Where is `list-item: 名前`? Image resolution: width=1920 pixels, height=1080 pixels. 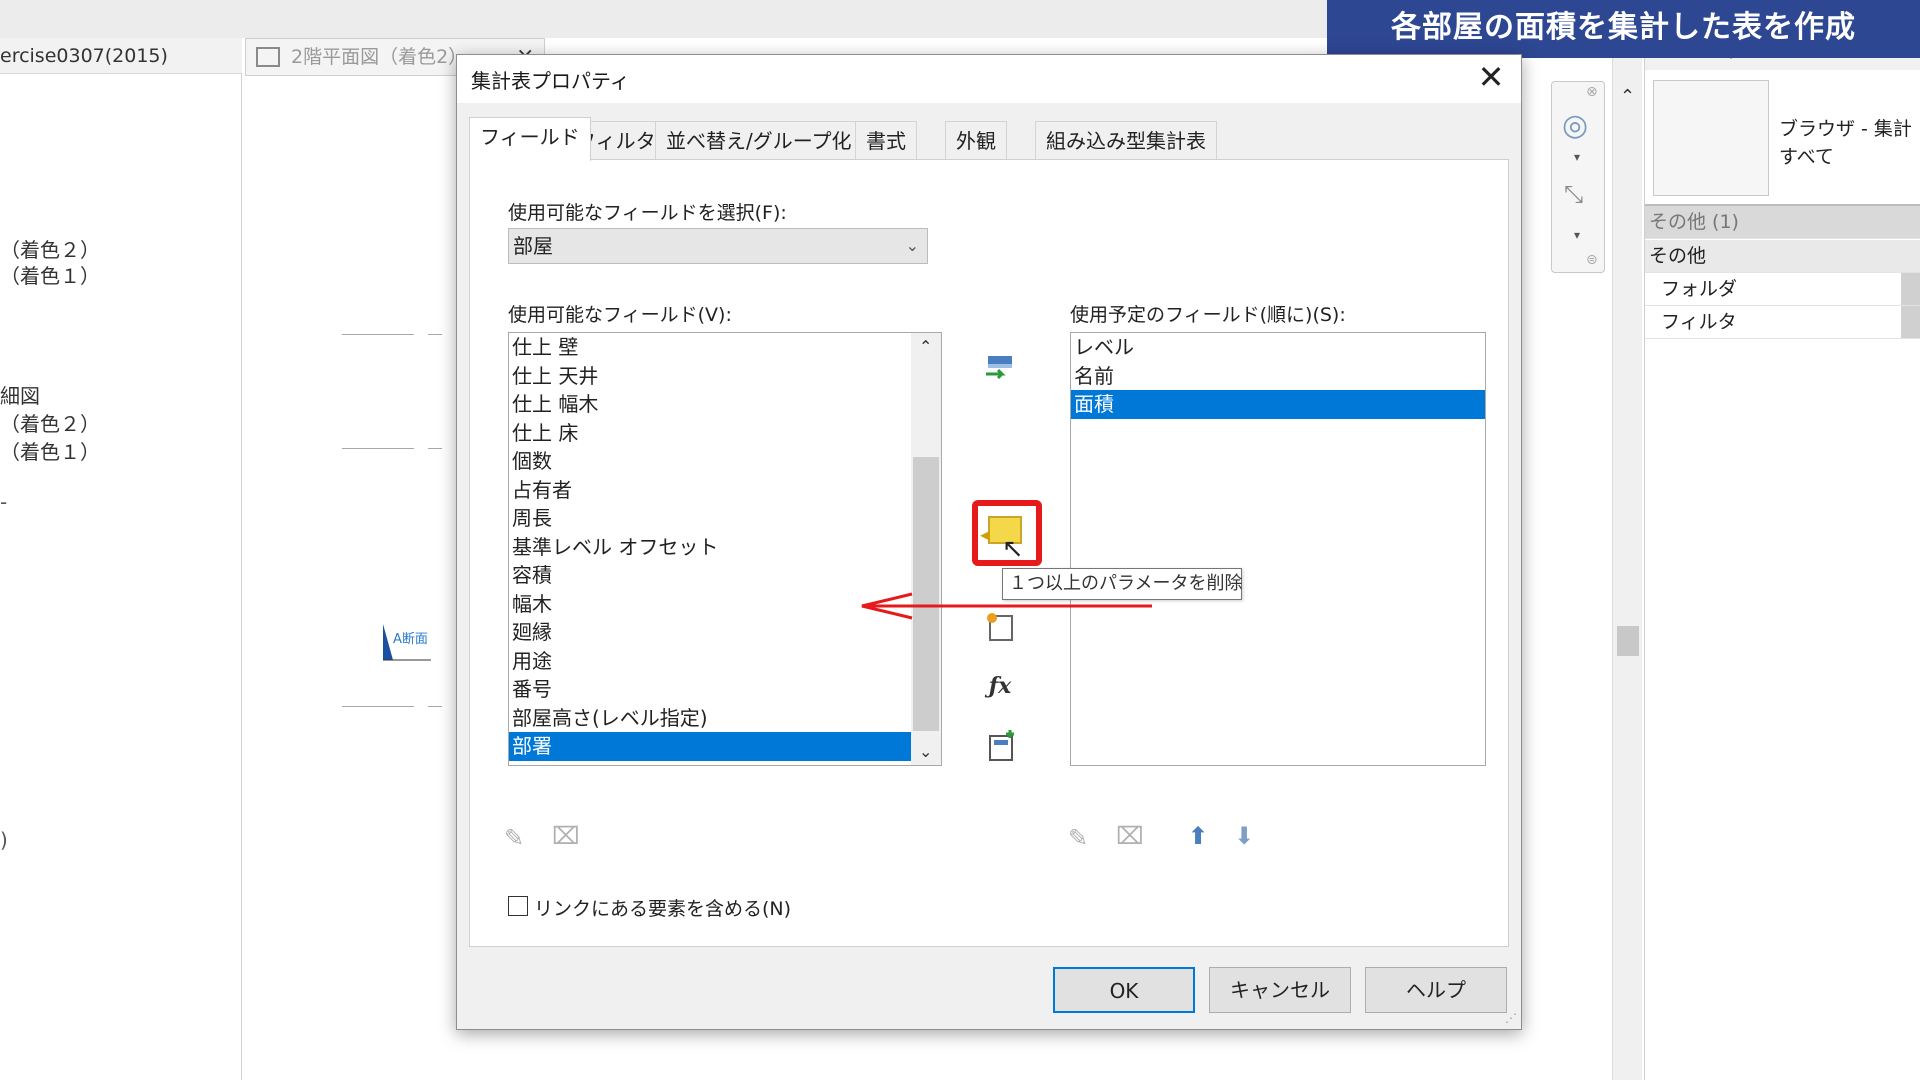
list-item: 名前 is located at coordinates (1278, 376).